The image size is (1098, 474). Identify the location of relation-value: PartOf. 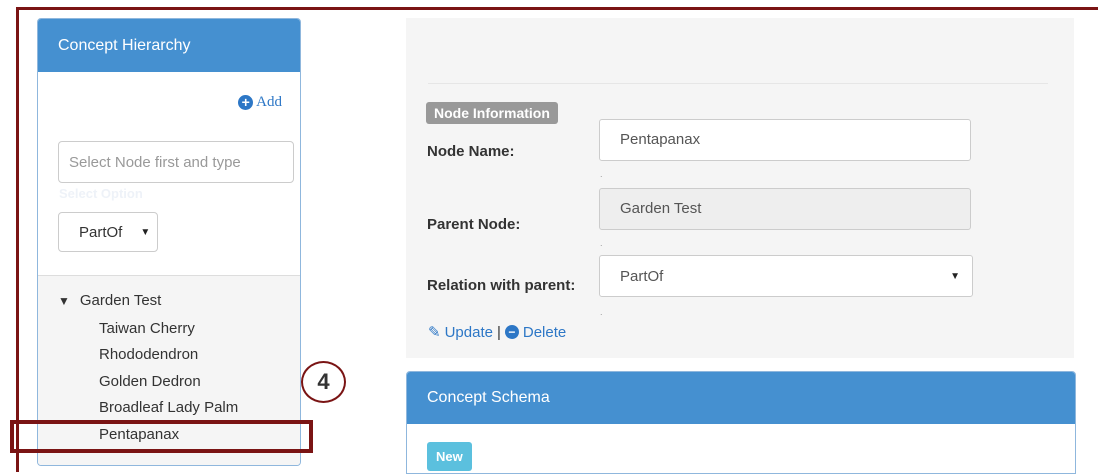
(642, 276).